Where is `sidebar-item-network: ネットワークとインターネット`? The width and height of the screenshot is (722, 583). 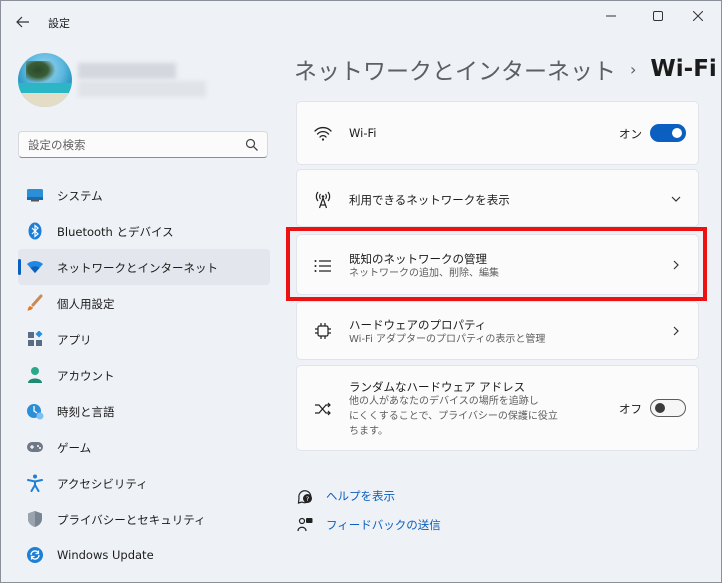
sidebar-item-network: ネットワークとインターネット is located at coordinates (144, 267).